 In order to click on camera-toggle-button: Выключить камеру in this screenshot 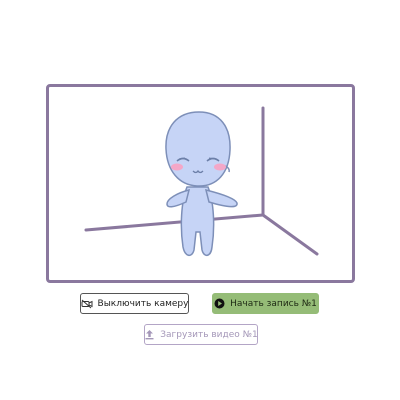, I will do `click(134, 303)`.